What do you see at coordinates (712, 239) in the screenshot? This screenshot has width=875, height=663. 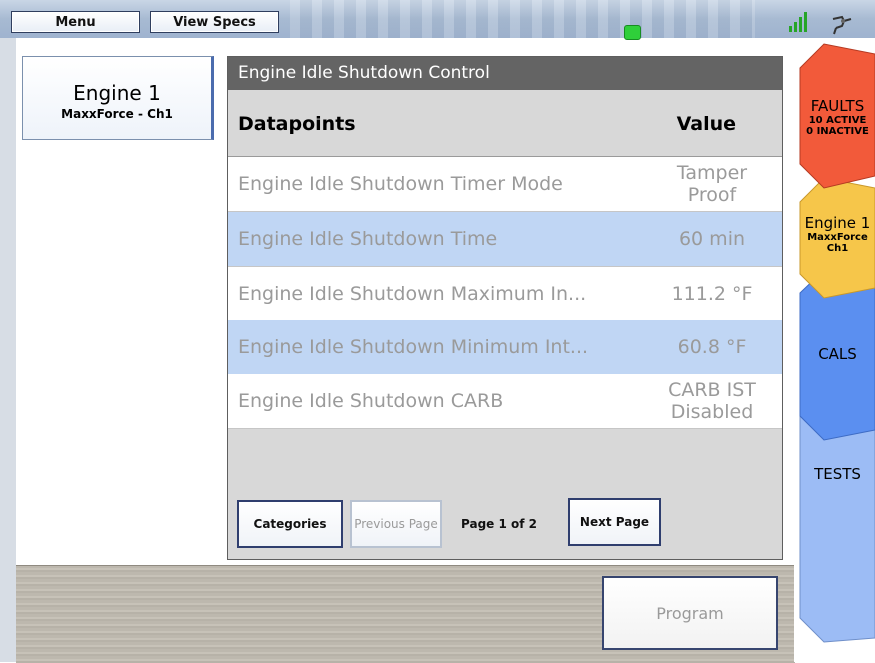 I see `datapoint-value: 60 min` at bounding box center [712, 239].